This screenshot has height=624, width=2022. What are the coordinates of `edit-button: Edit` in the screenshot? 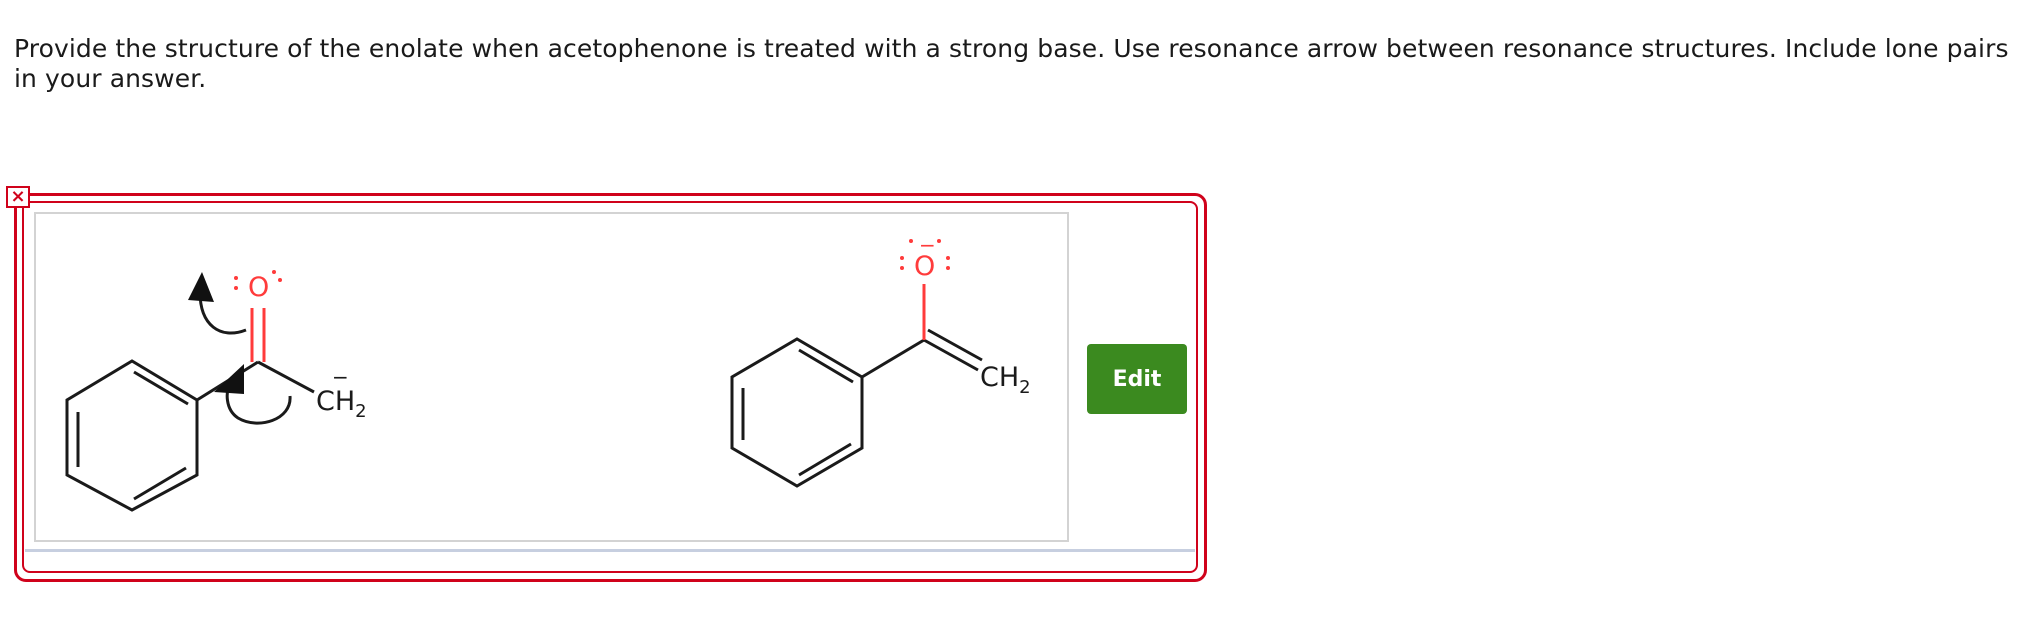 It's located at (1137, 379).